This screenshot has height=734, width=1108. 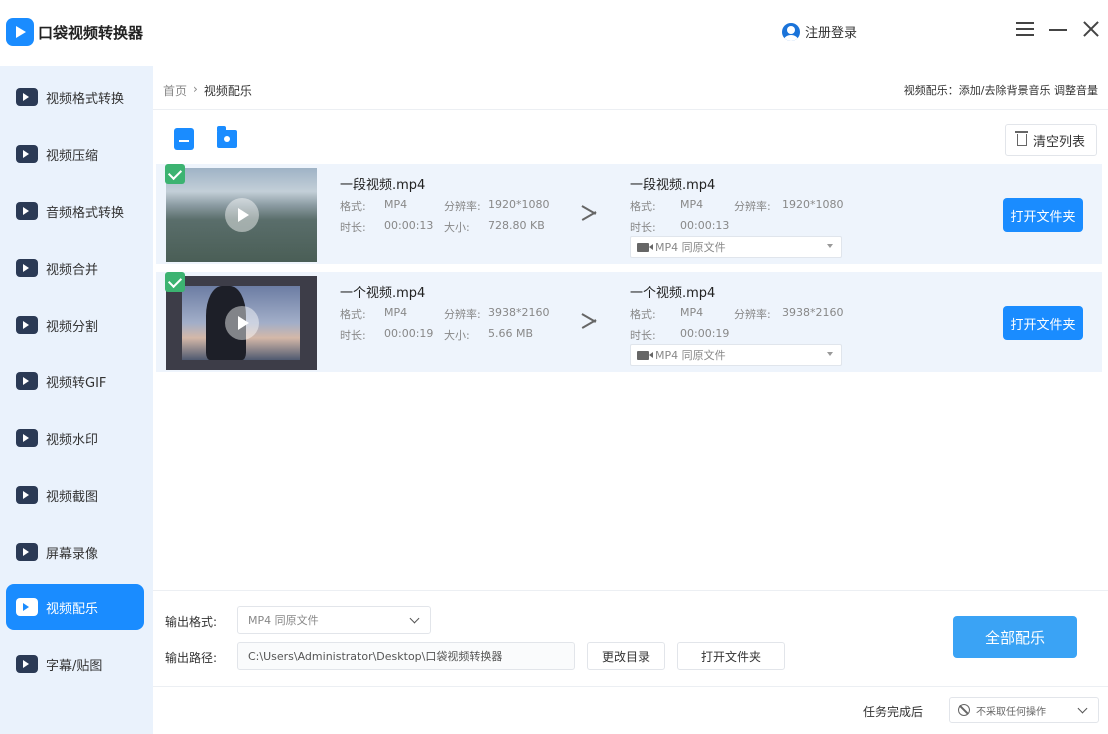 What do you see at coordinates (752, 314) in the screenshot?
I see `out-resolution-label: 分辨率:` at bounding box center [752, 314].